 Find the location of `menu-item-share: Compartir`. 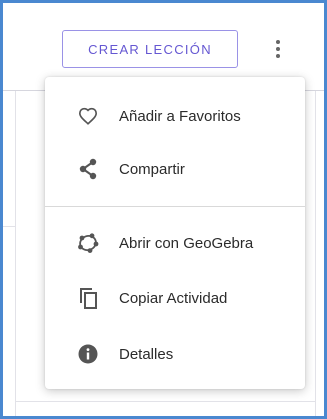

menu-item-share: Compartir is located at coordinates (175, 169).